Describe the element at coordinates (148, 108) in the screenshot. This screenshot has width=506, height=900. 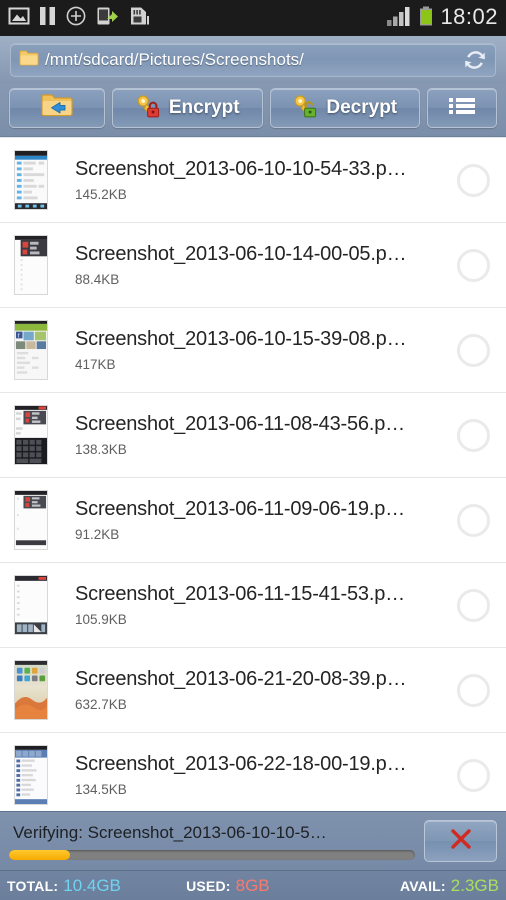
I see `key-lock-closed-icon` at that location.